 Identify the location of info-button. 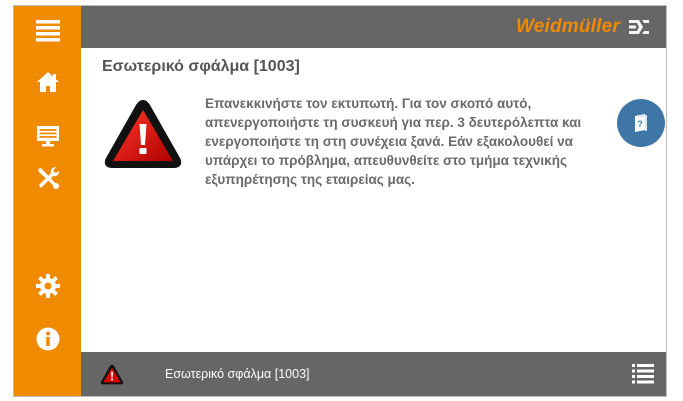
(47, 339).